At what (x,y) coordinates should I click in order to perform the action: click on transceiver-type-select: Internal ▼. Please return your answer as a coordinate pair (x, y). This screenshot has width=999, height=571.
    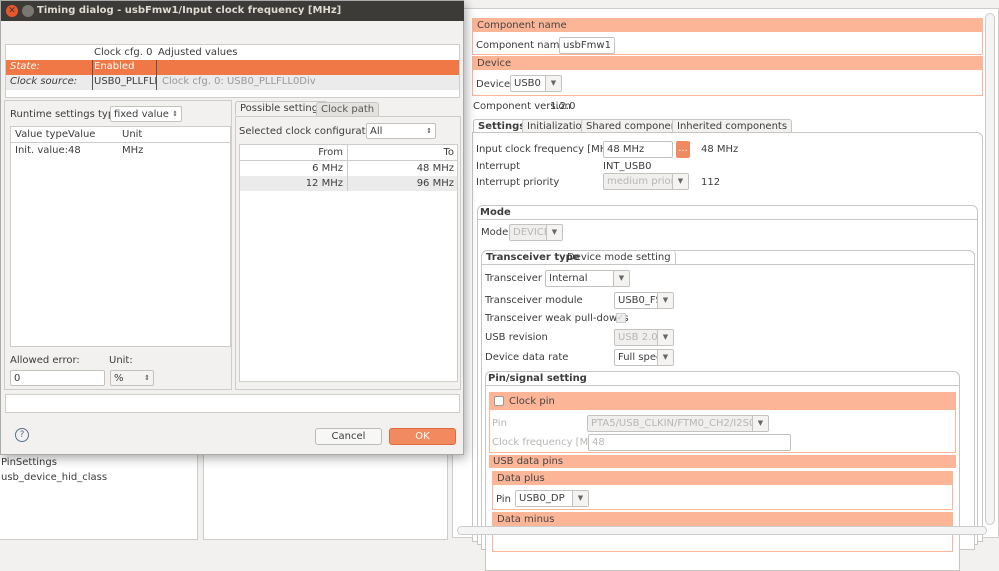
    Looking at the image, I should click on (587, 278).